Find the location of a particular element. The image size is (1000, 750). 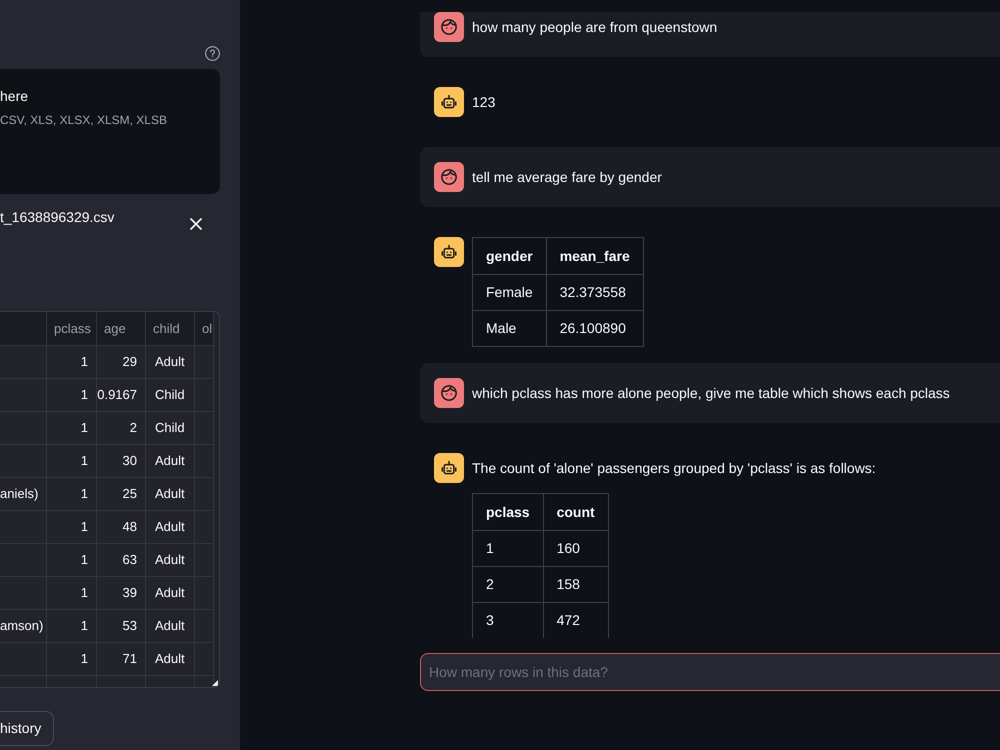

column-header: mean_fare is located at coordinates (595, 256).